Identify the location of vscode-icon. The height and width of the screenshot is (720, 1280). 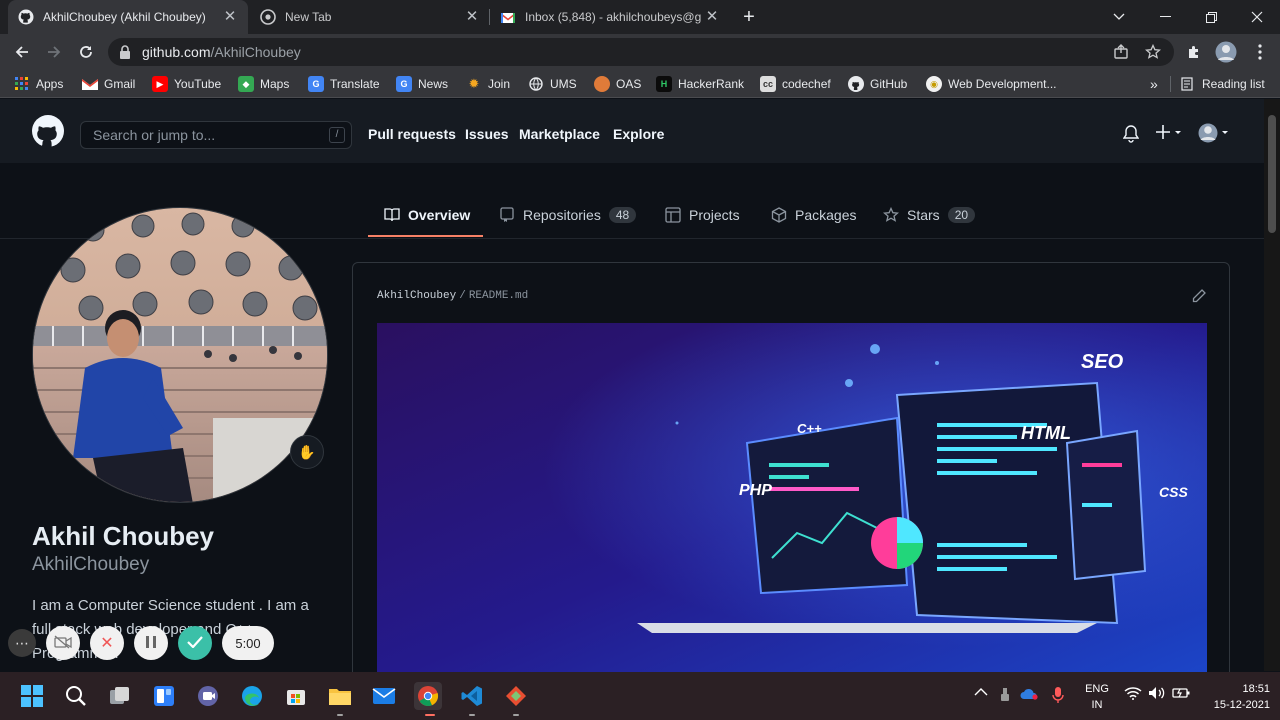
(472, 696).